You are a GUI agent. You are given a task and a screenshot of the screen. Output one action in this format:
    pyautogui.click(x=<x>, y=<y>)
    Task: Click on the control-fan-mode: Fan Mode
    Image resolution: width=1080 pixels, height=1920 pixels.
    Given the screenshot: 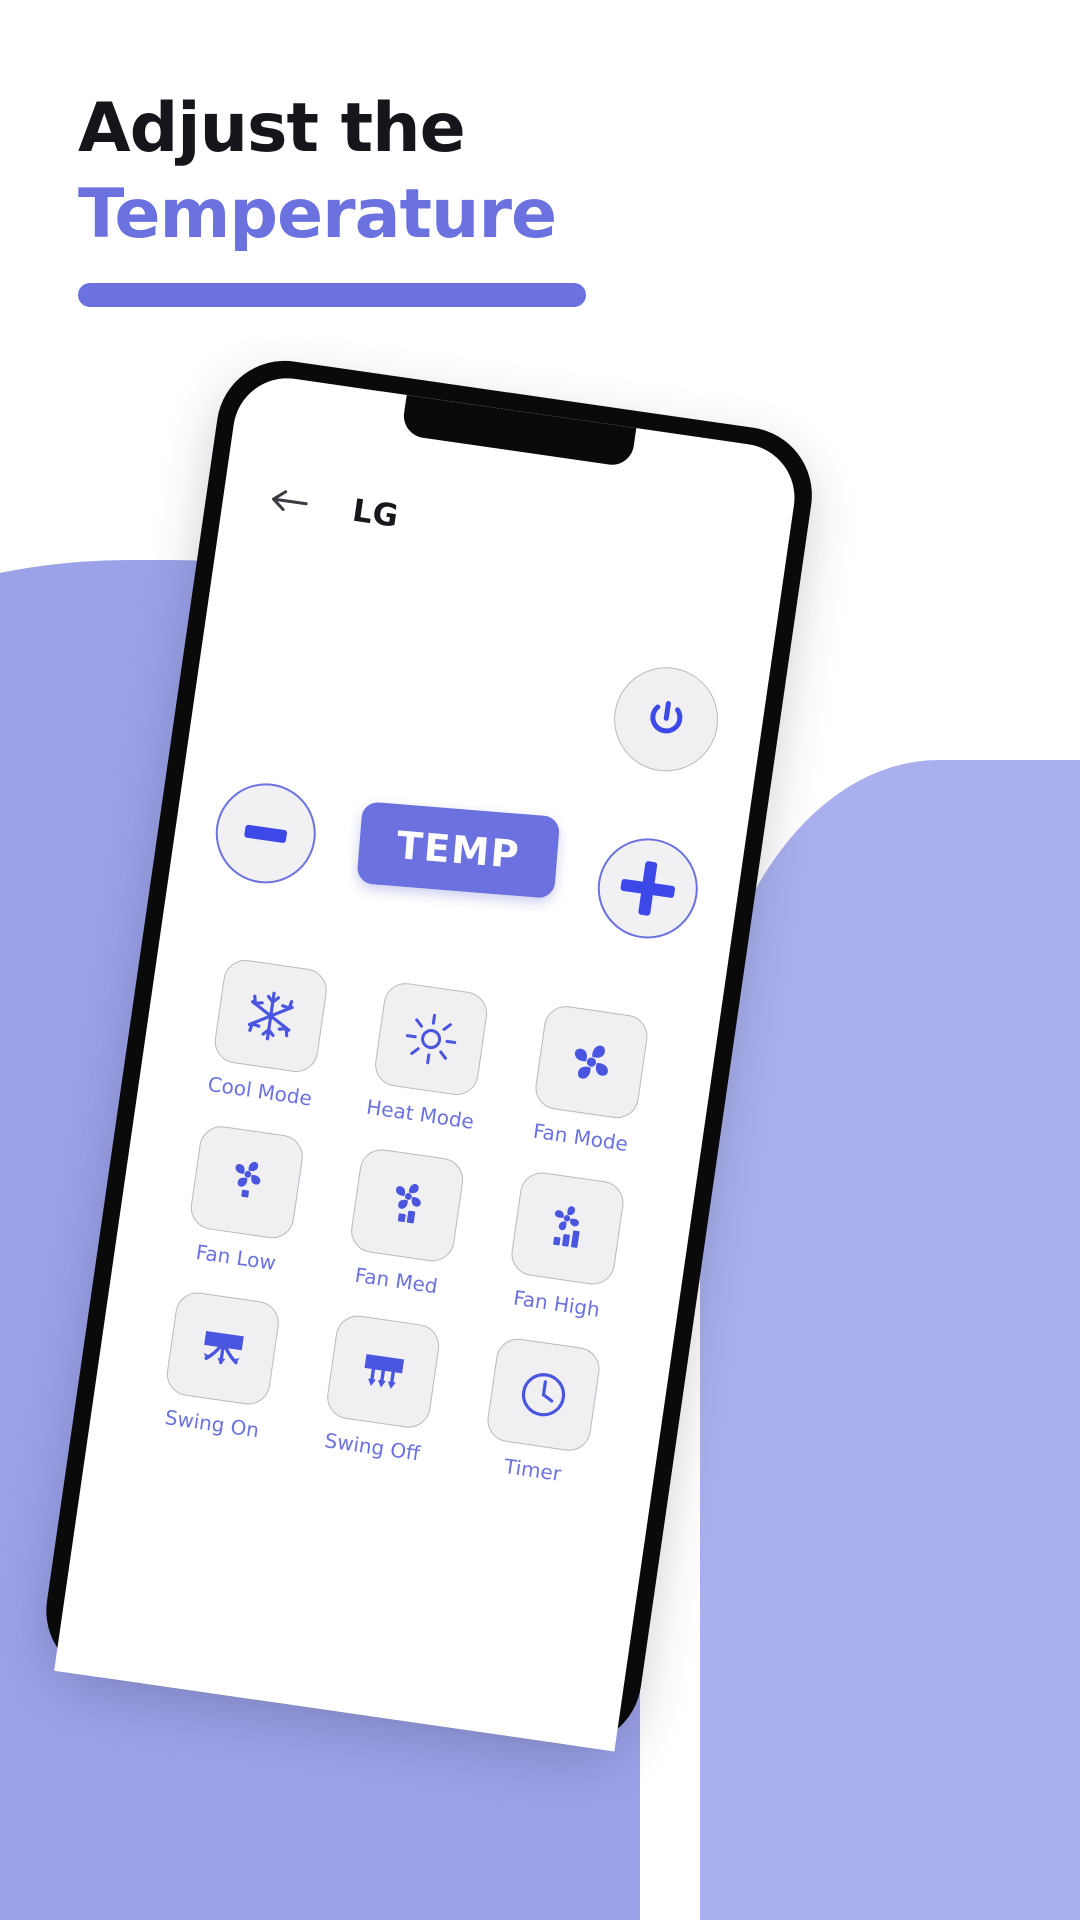 What is the action you would take?
    pyautogui.click(x=589, y=1080)
    